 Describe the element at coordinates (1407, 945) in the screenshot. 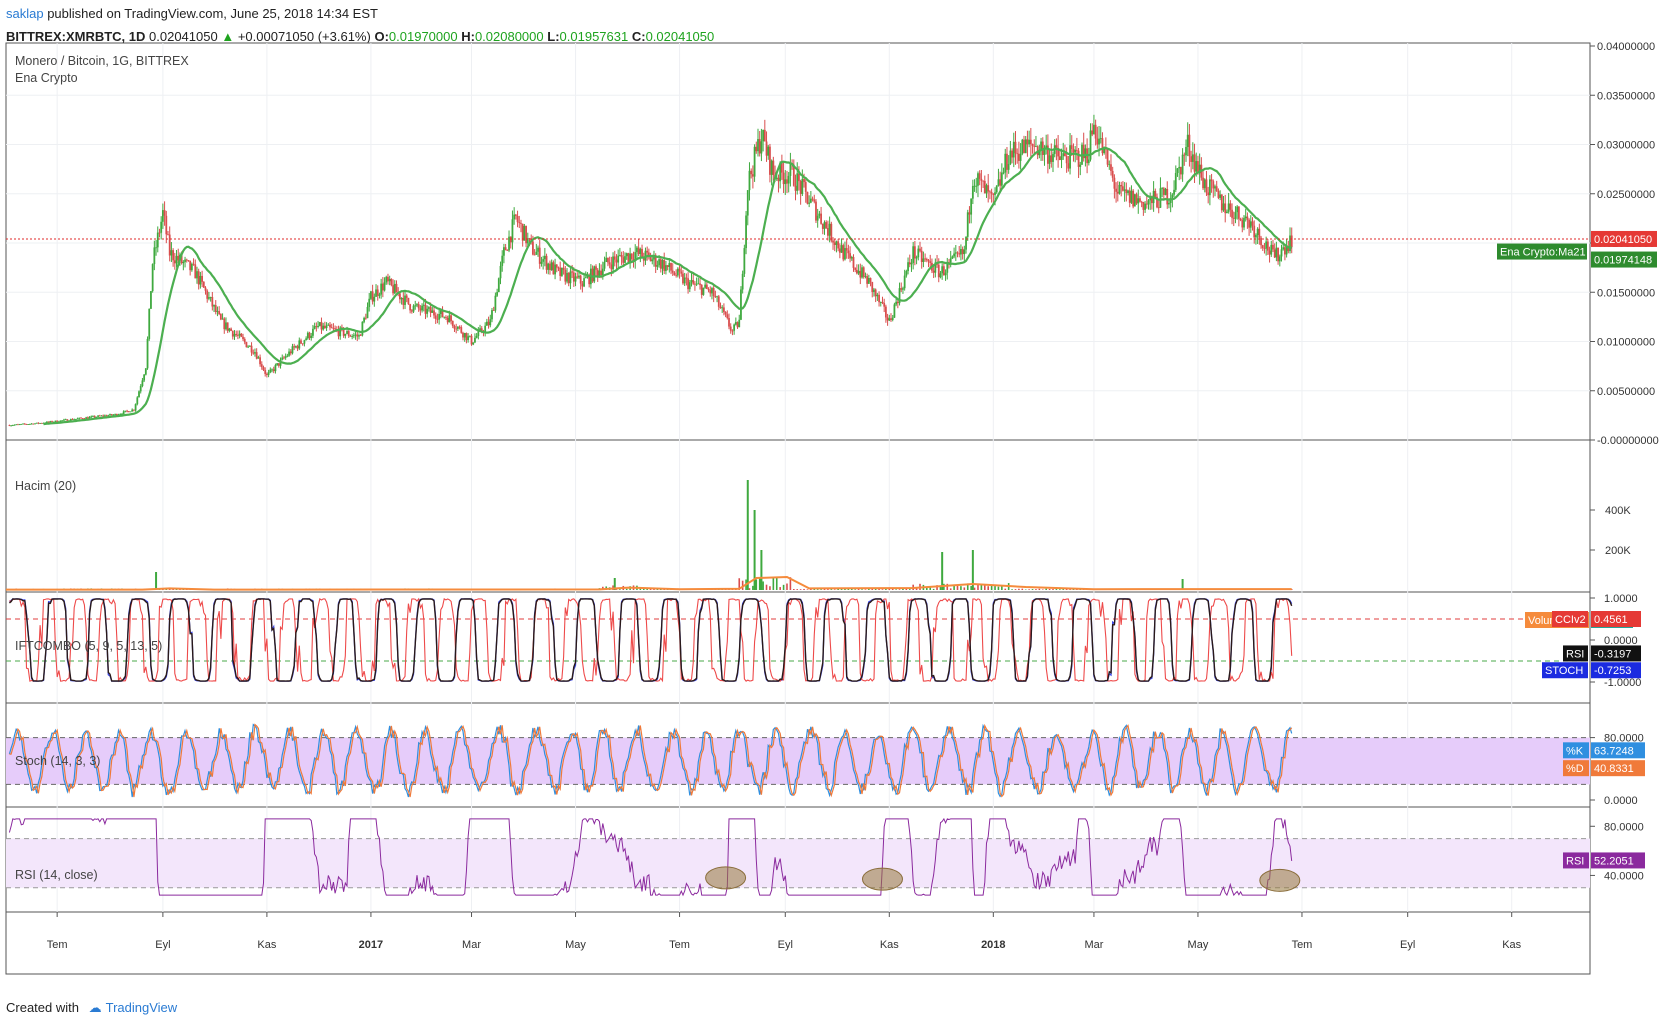

I see `x-tick-label: Eyl` at that location.